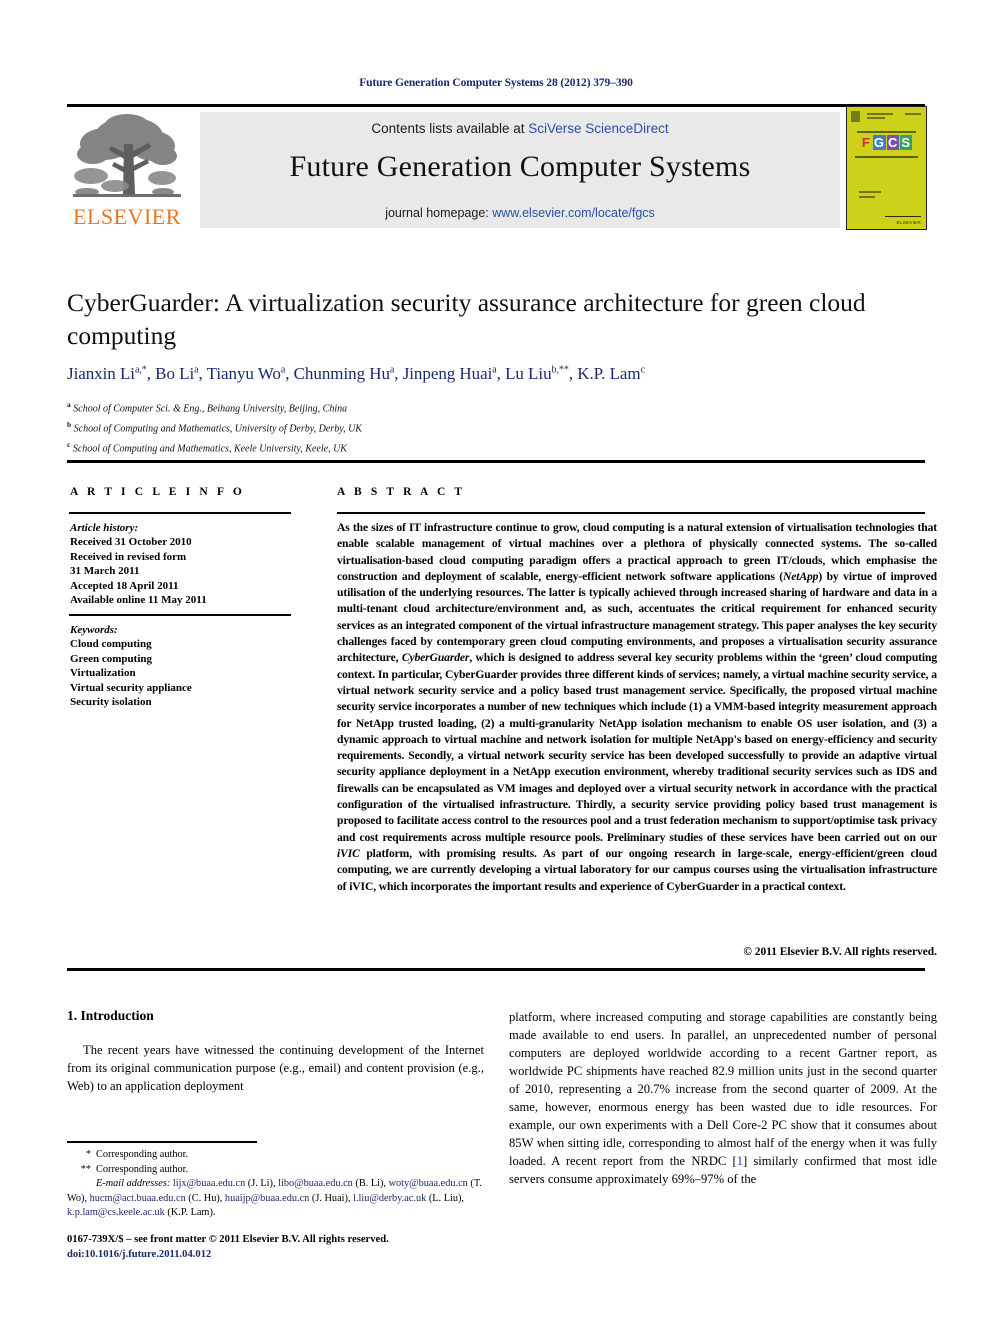 The image size is (992, 1323). What do you see at coordinates (94, 630) in the screenshot?
I see `keywords-label: Keywords:` at bounding box center [94, 630].